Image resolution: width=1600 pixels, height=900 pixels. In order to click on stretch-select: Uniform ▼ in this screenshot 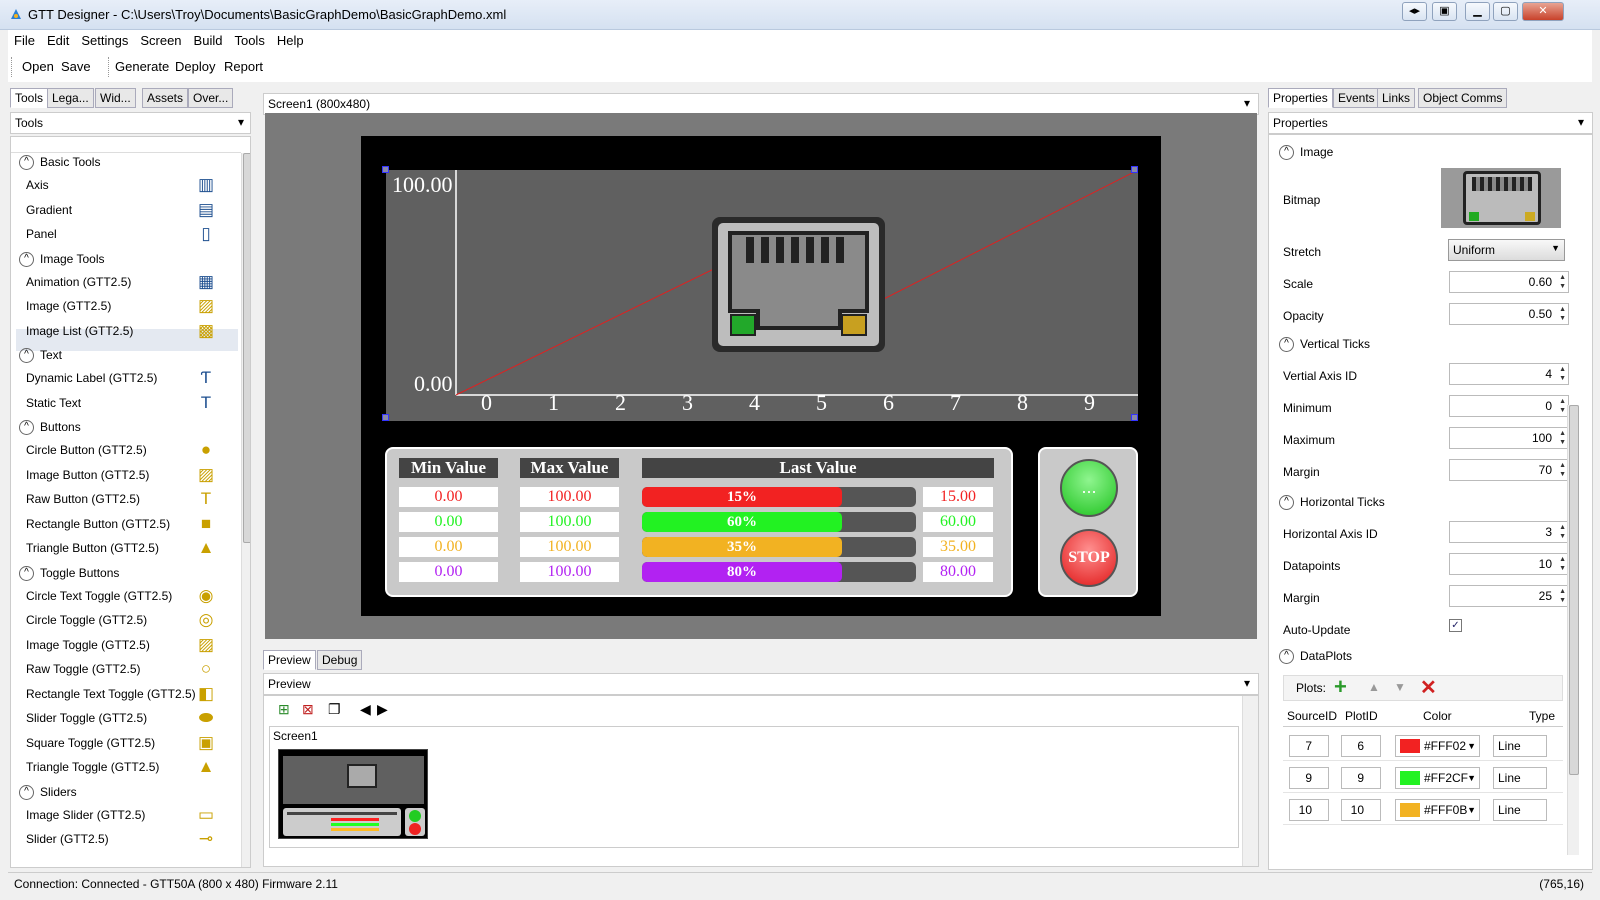, I will do `click(1506, 250)`.